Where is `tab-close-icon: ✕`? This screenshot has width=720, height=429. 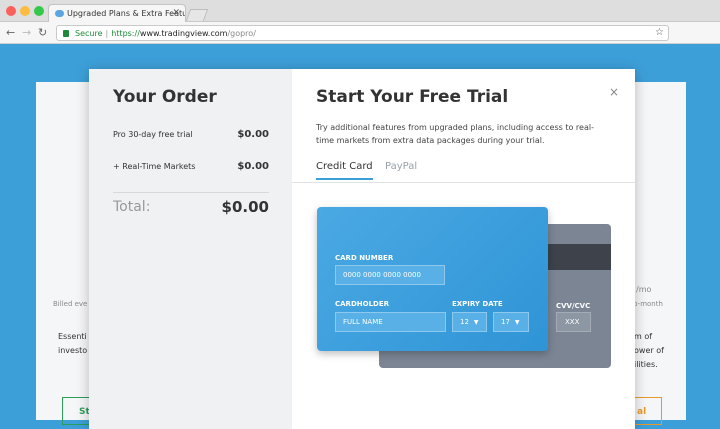
tab-close-icon: ✕ is located at coordinates (176, 13).